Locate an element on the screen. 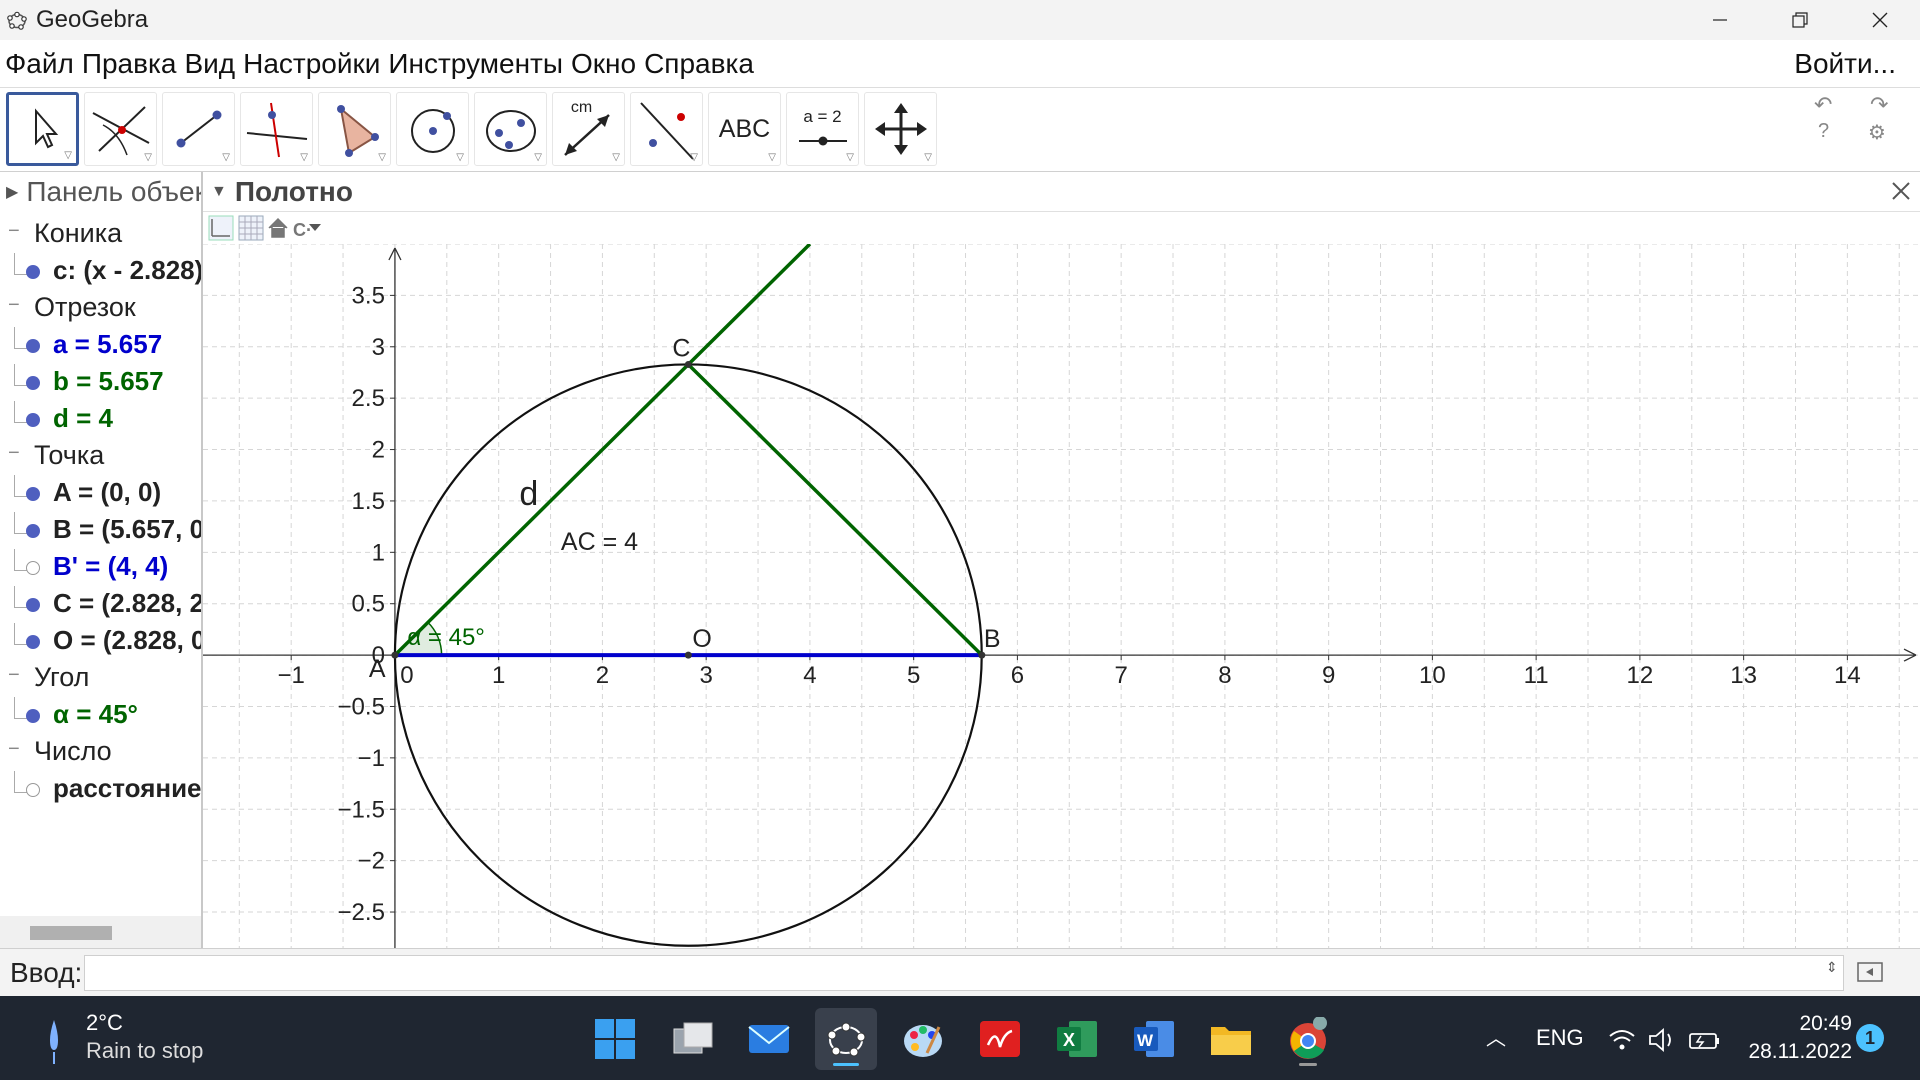  group-angle: − Угол is located at coordinates (100, 678).